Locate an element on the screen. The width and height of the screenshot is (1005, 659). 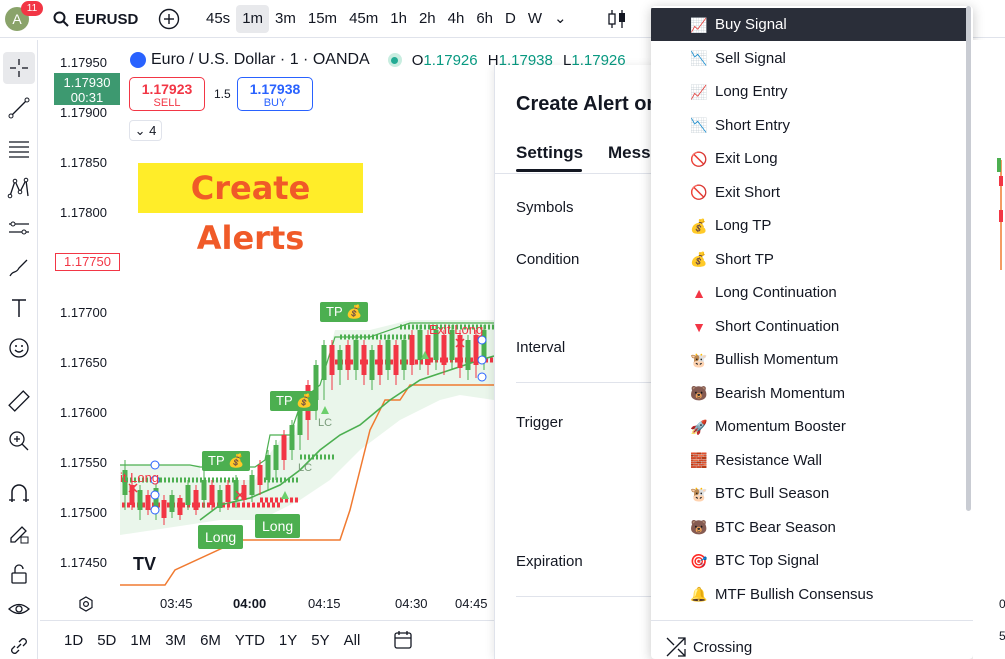
chart-edge-fragment: 0 5 is located at coordinates (1001, 400).